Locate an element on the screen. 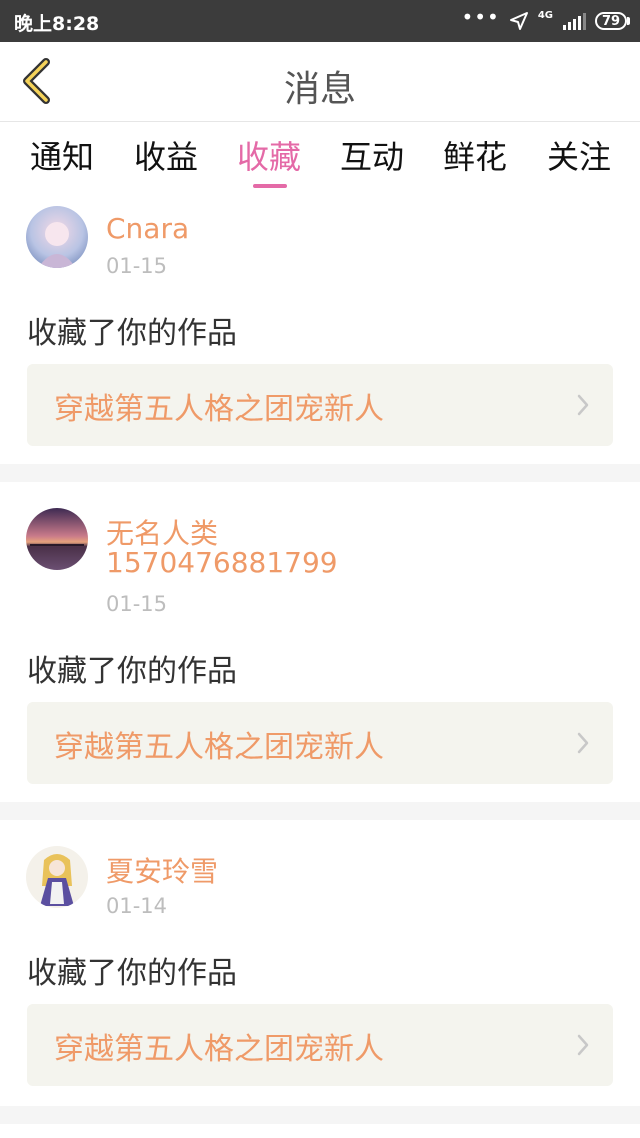 The height and width of the screenshot is (1138, 640). location-arrow-icon is located at coordinates (518, 21).